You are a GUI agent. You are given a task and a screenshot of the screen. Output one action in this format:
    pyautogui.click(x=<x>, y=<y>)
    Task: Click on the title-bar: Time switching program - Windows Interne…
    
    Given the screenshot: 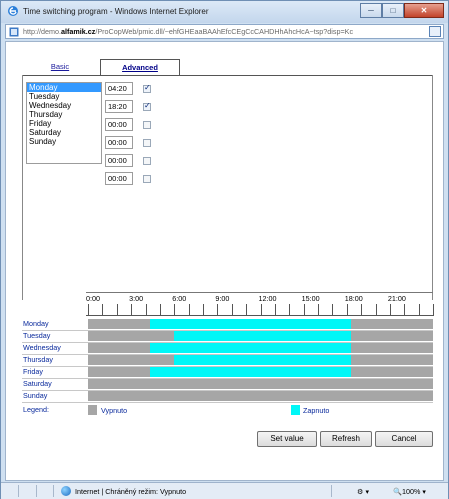 What is the action you would take?
    pyautogui.click(x=224, y=12)
    